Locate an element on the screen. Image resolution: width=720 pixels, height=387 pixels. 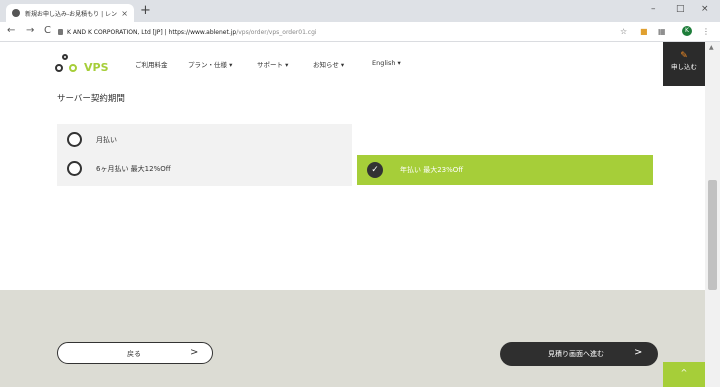
profile-avatar: K is located at coordinates (687, 31).